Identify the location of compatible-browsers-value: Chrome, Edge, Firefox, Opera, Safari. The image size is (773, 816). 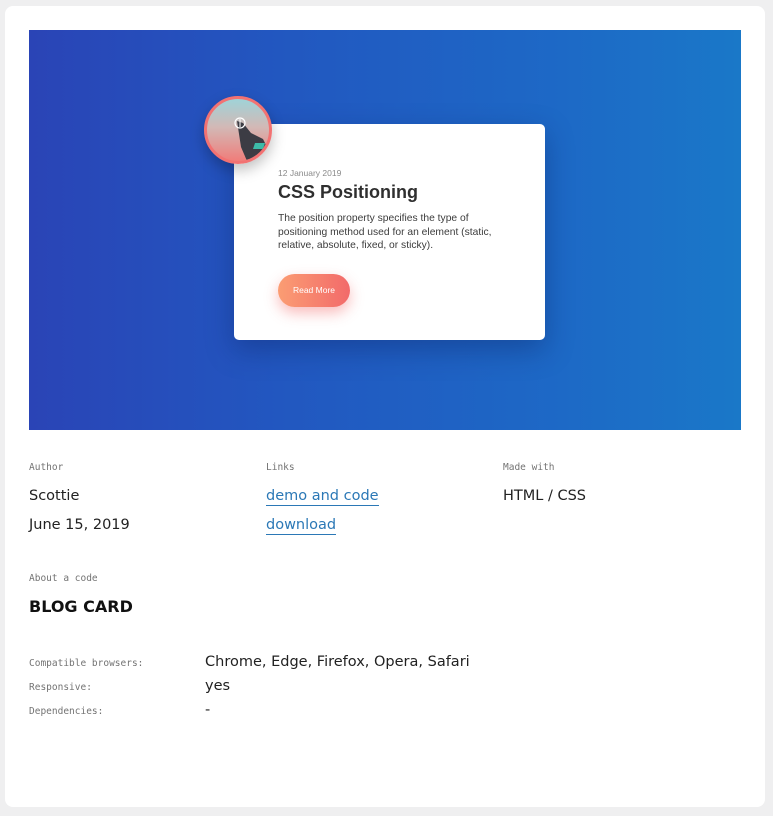
(337, 662).